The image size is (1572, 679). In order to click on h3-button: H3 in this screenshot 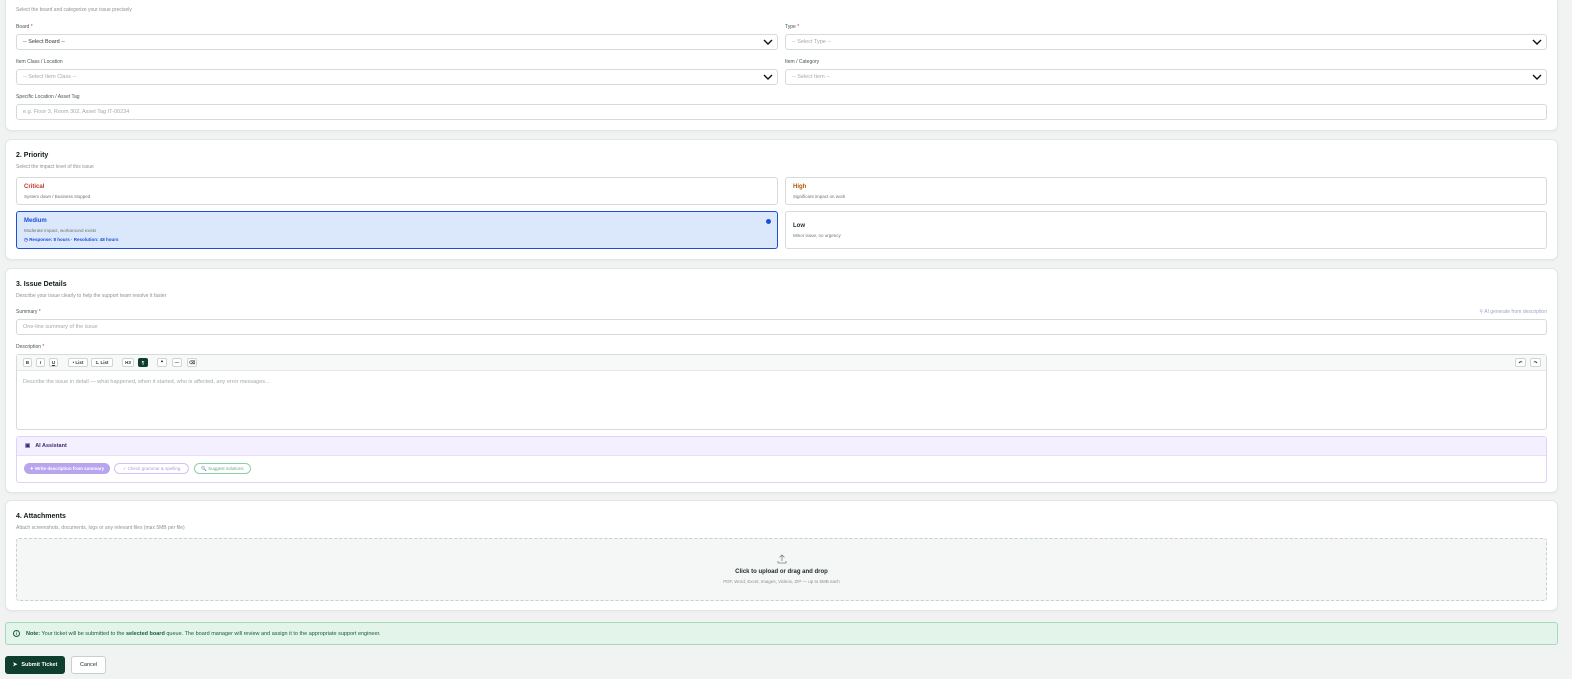, I will do `click(128, 362)`.